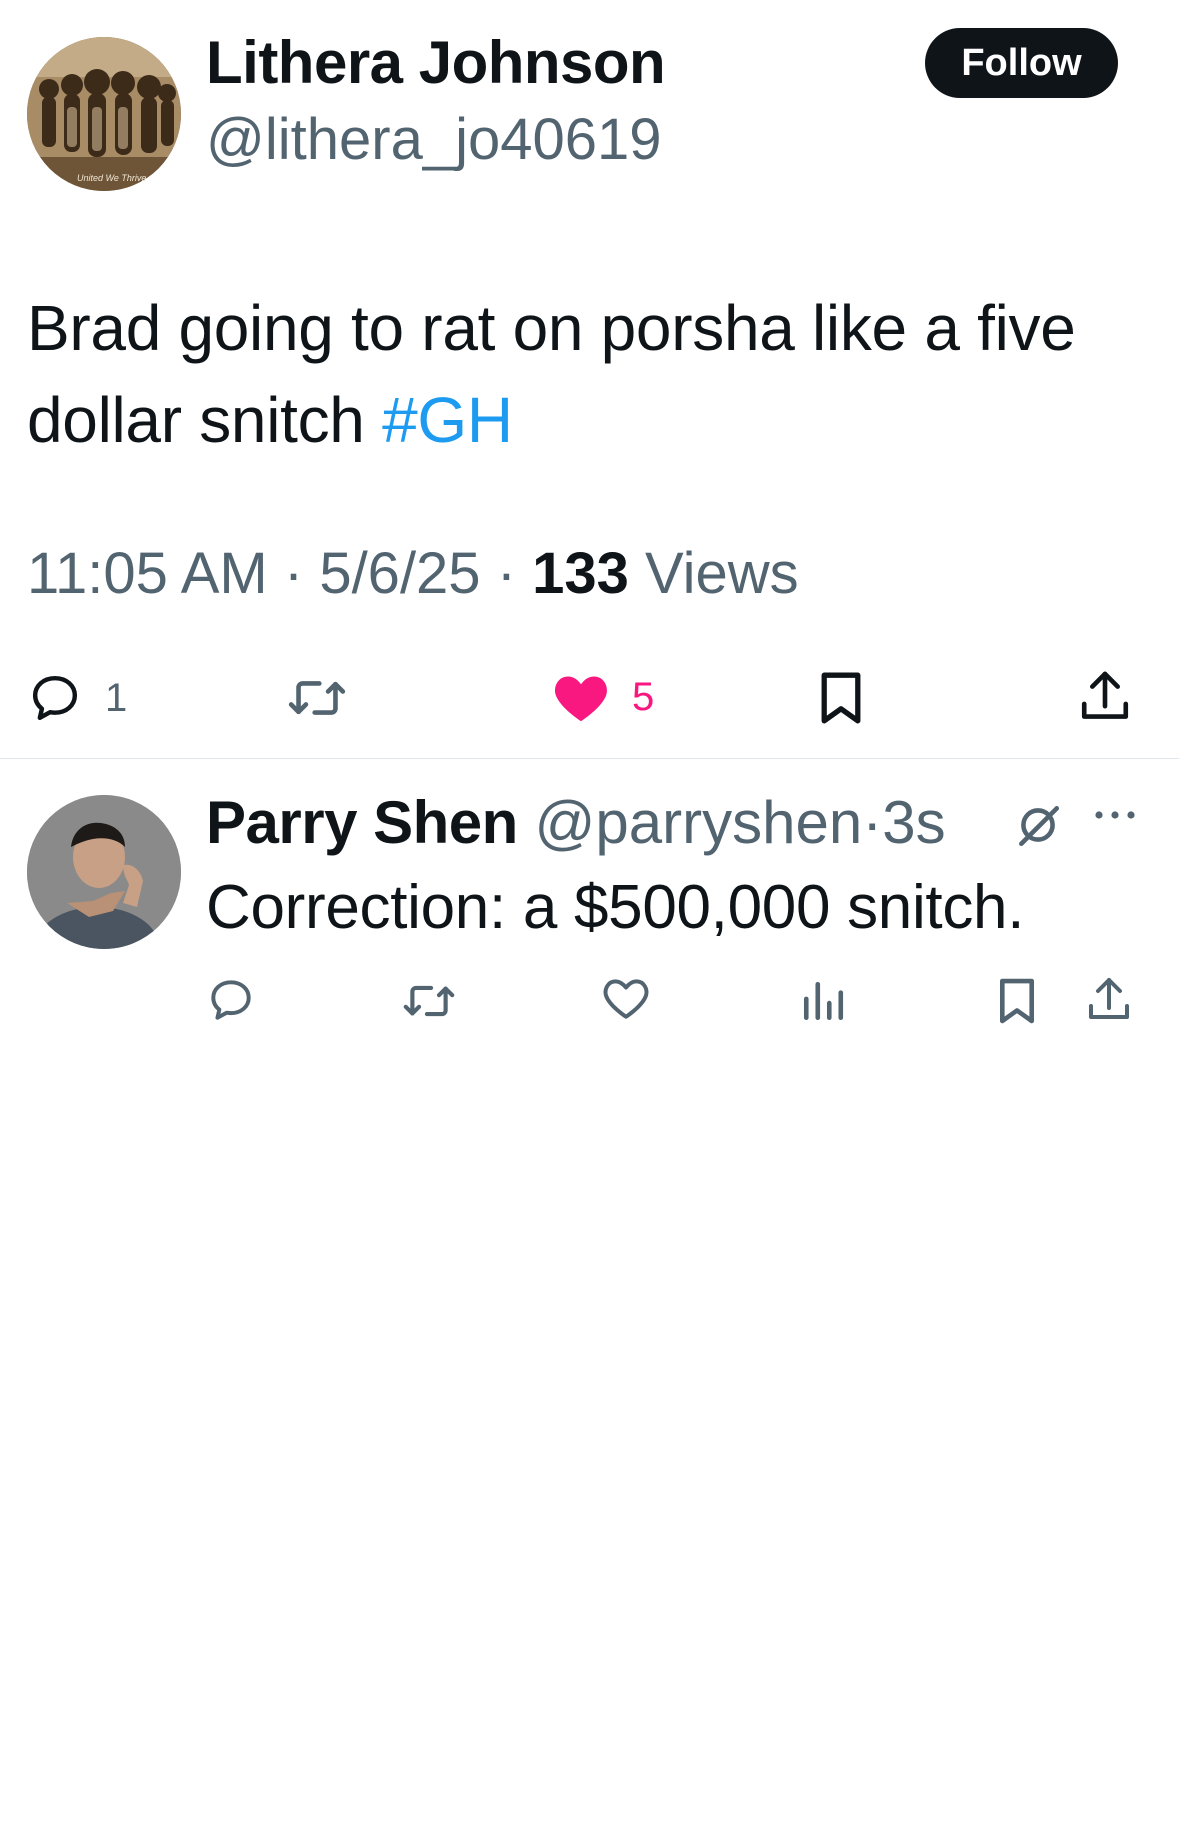 Image resolution: width=1179 pixels, height=1825 pixels. Describe the element at coordinates (1021, 63) in the screenshot. I see `follow-button: Follow` at that location.